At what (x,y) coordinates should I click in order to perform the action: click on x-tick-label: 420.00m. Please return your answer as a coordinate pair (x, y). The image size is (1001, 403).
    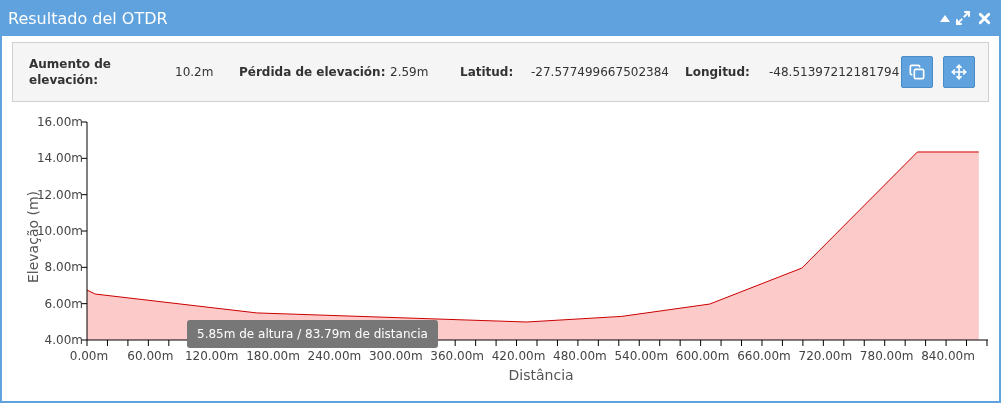
    Looking at the image, I should click on (518, 356).